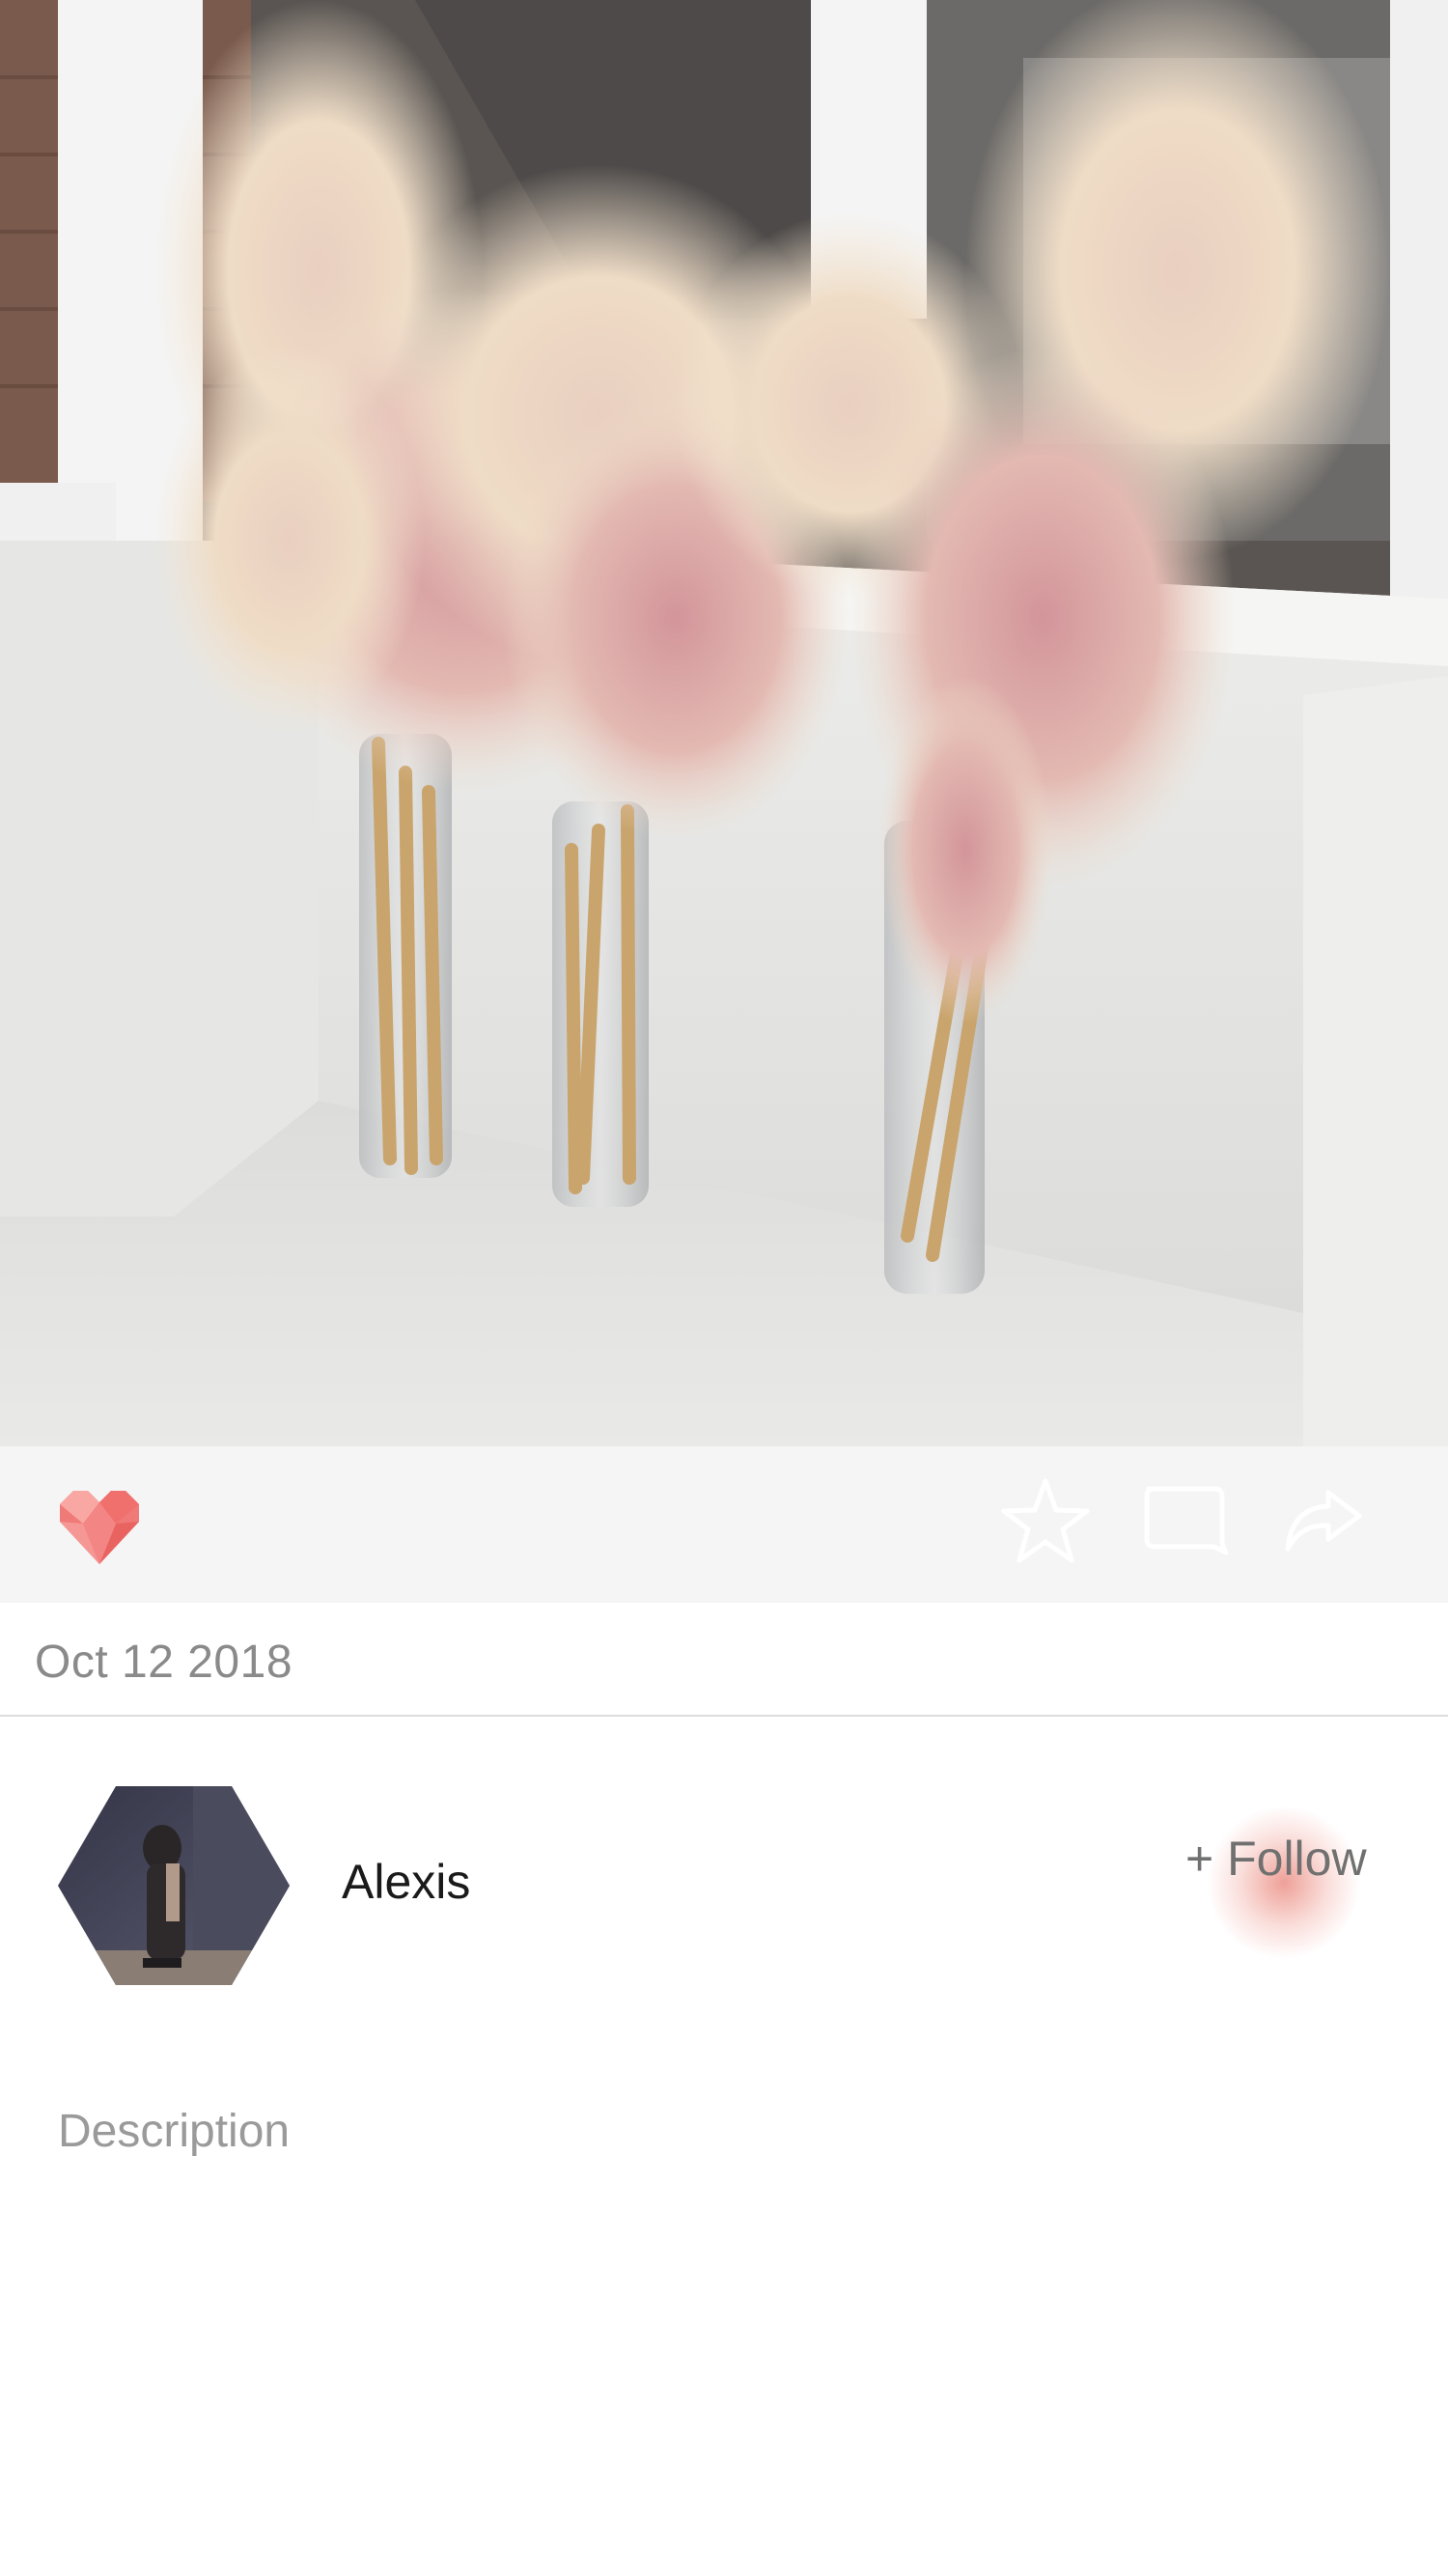 The image size is (1448, 2576). What do you see at coordinates (406, 1882) in the screenshot?
I see `username: Alexis` at bounding box center [406, 1882].